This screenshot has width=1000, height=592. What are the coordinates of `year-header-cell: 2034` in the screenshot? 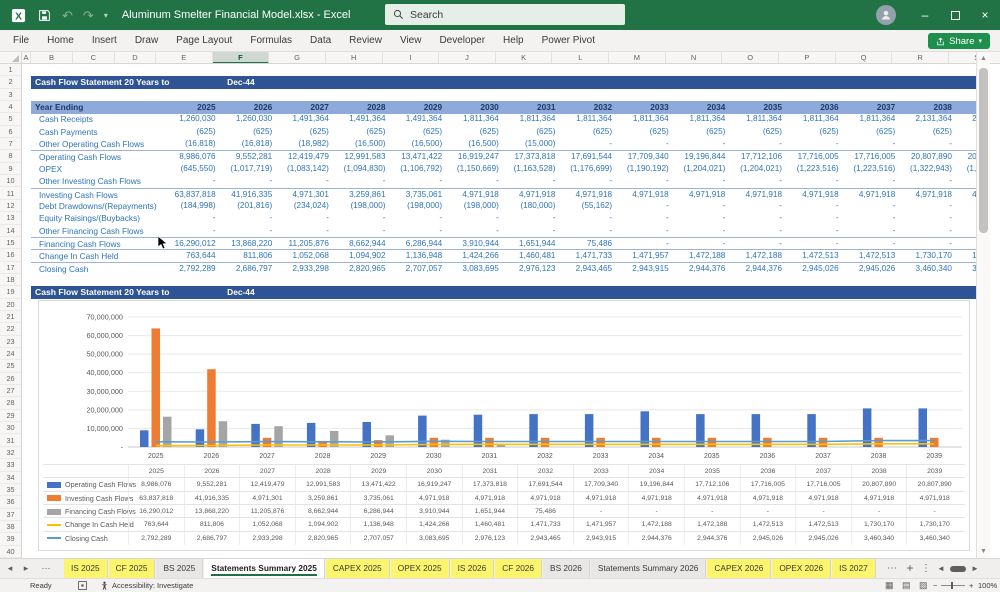 It's located at (703, 107).